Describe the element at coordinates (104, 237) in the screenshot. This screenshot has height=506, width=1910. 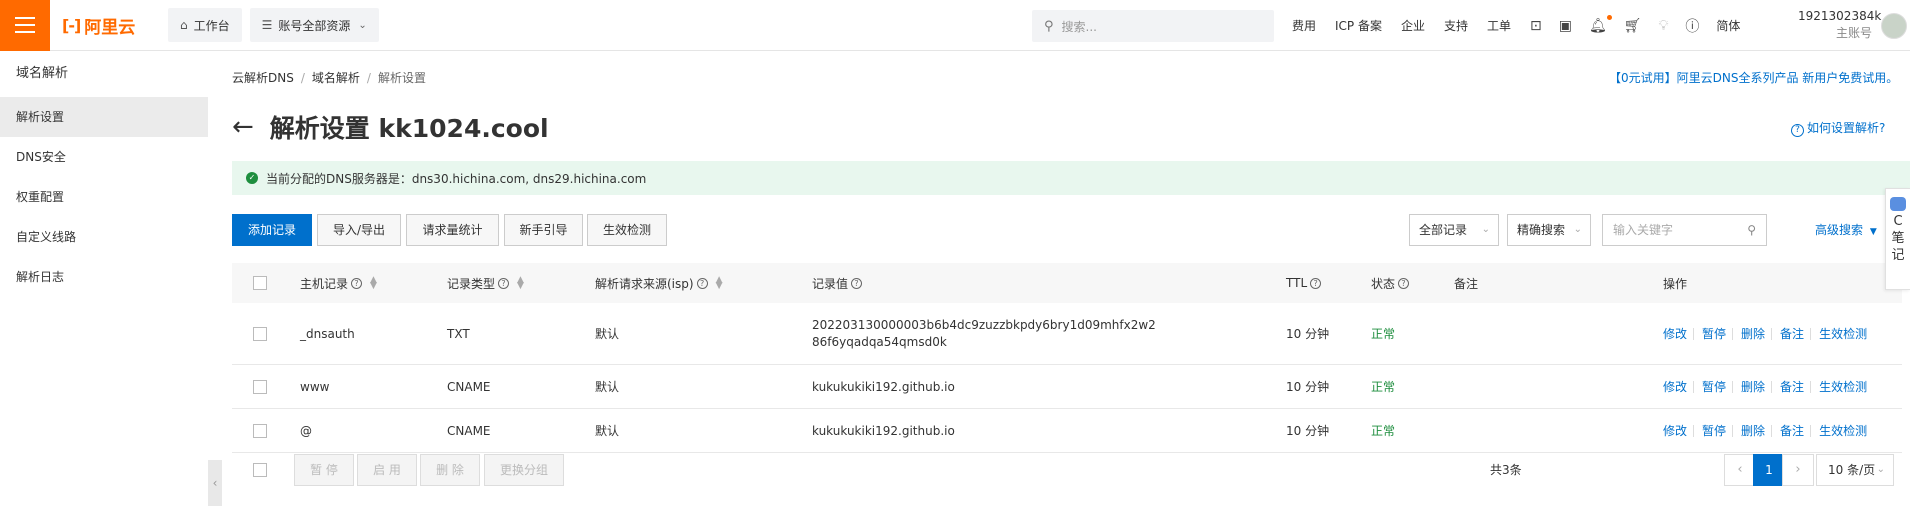
I see `sidebar-item-custom-line: 自定义线路` at that location.